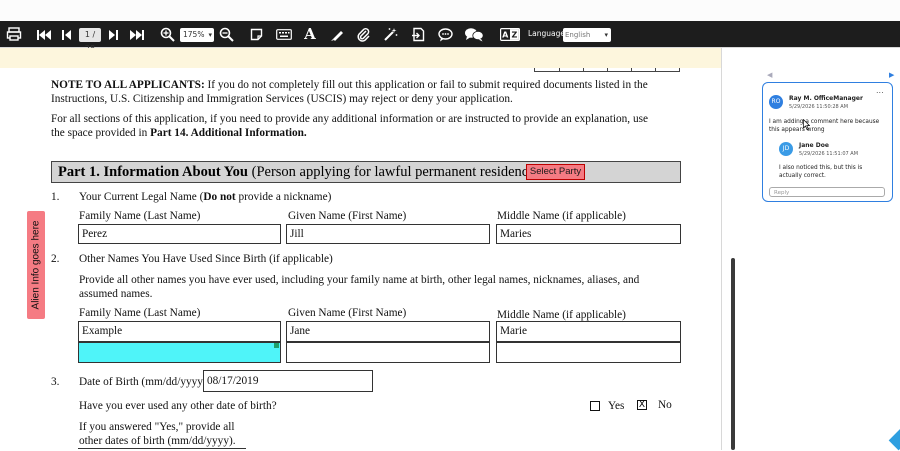  What do you see at coordinates (276, 345) in the screenshot?
I see `field-resize-handle` at bounding box center [276, 345].